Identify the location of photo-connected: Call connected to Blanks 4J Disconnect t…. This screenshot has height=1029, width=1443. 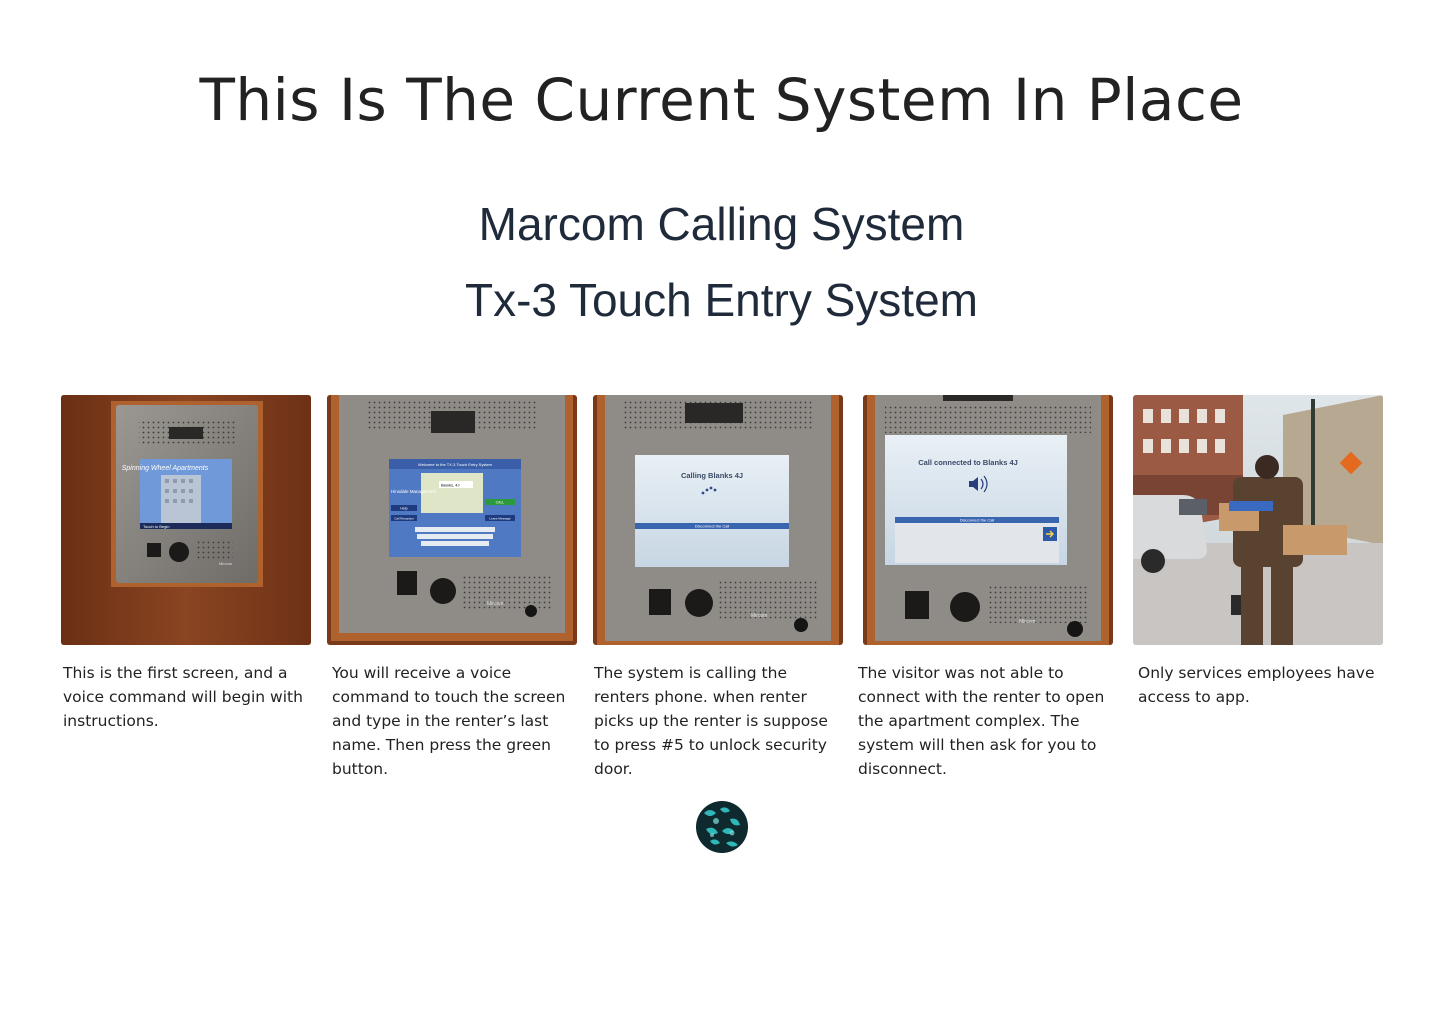
(988, 520).